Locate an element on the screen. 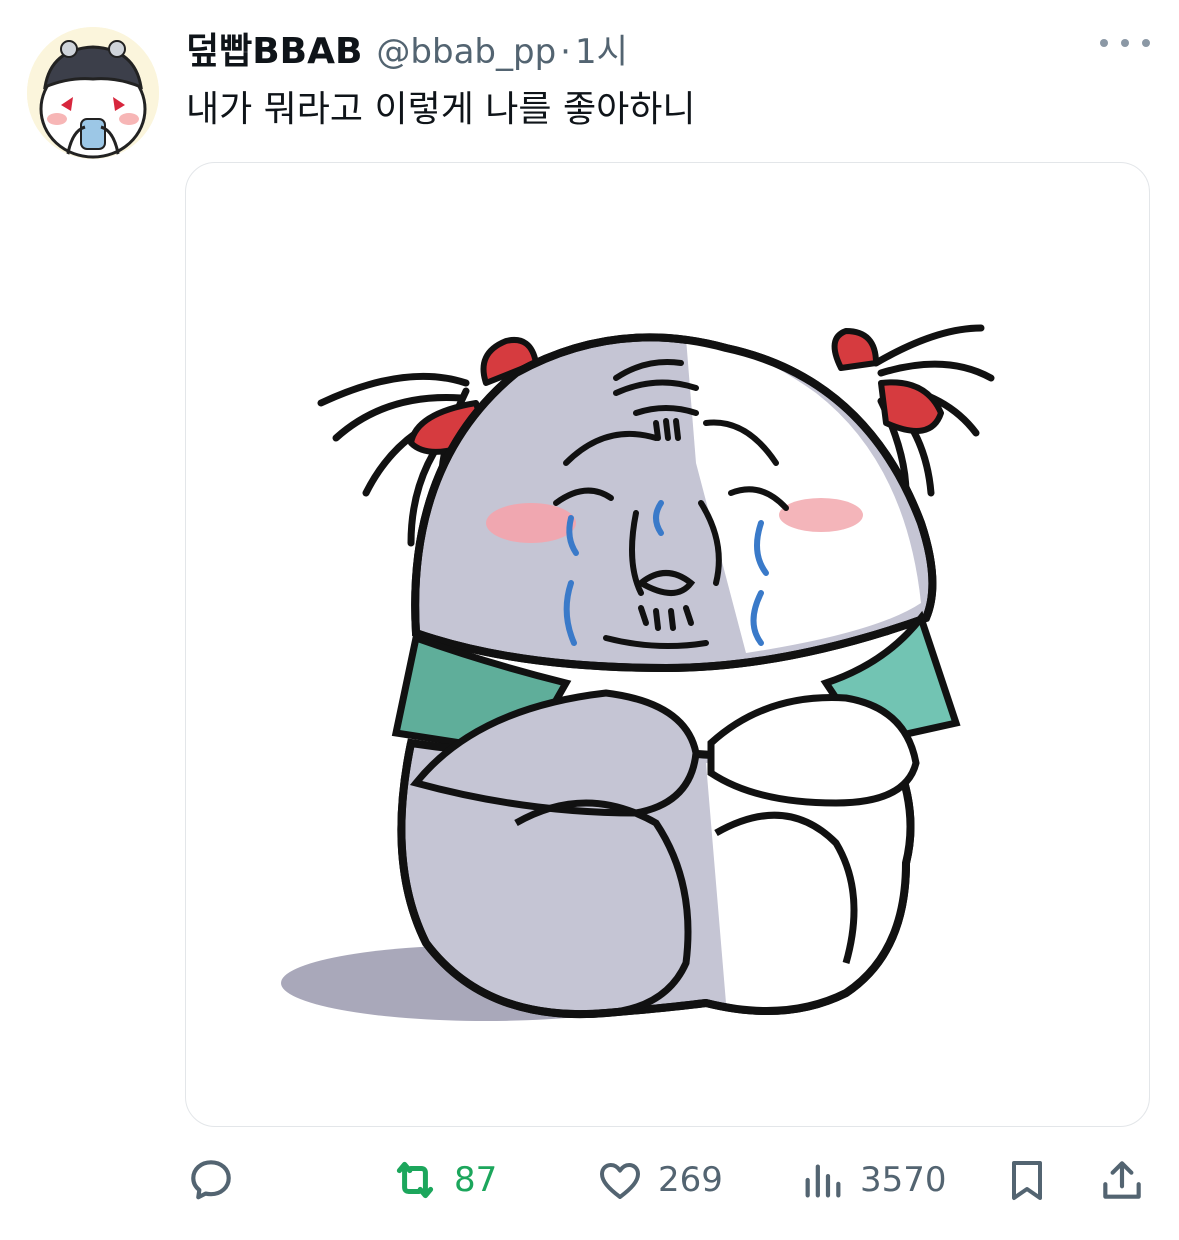 This screenshot has height=1240, width=1179. reply-icon is located at coordinates (211, 1180).